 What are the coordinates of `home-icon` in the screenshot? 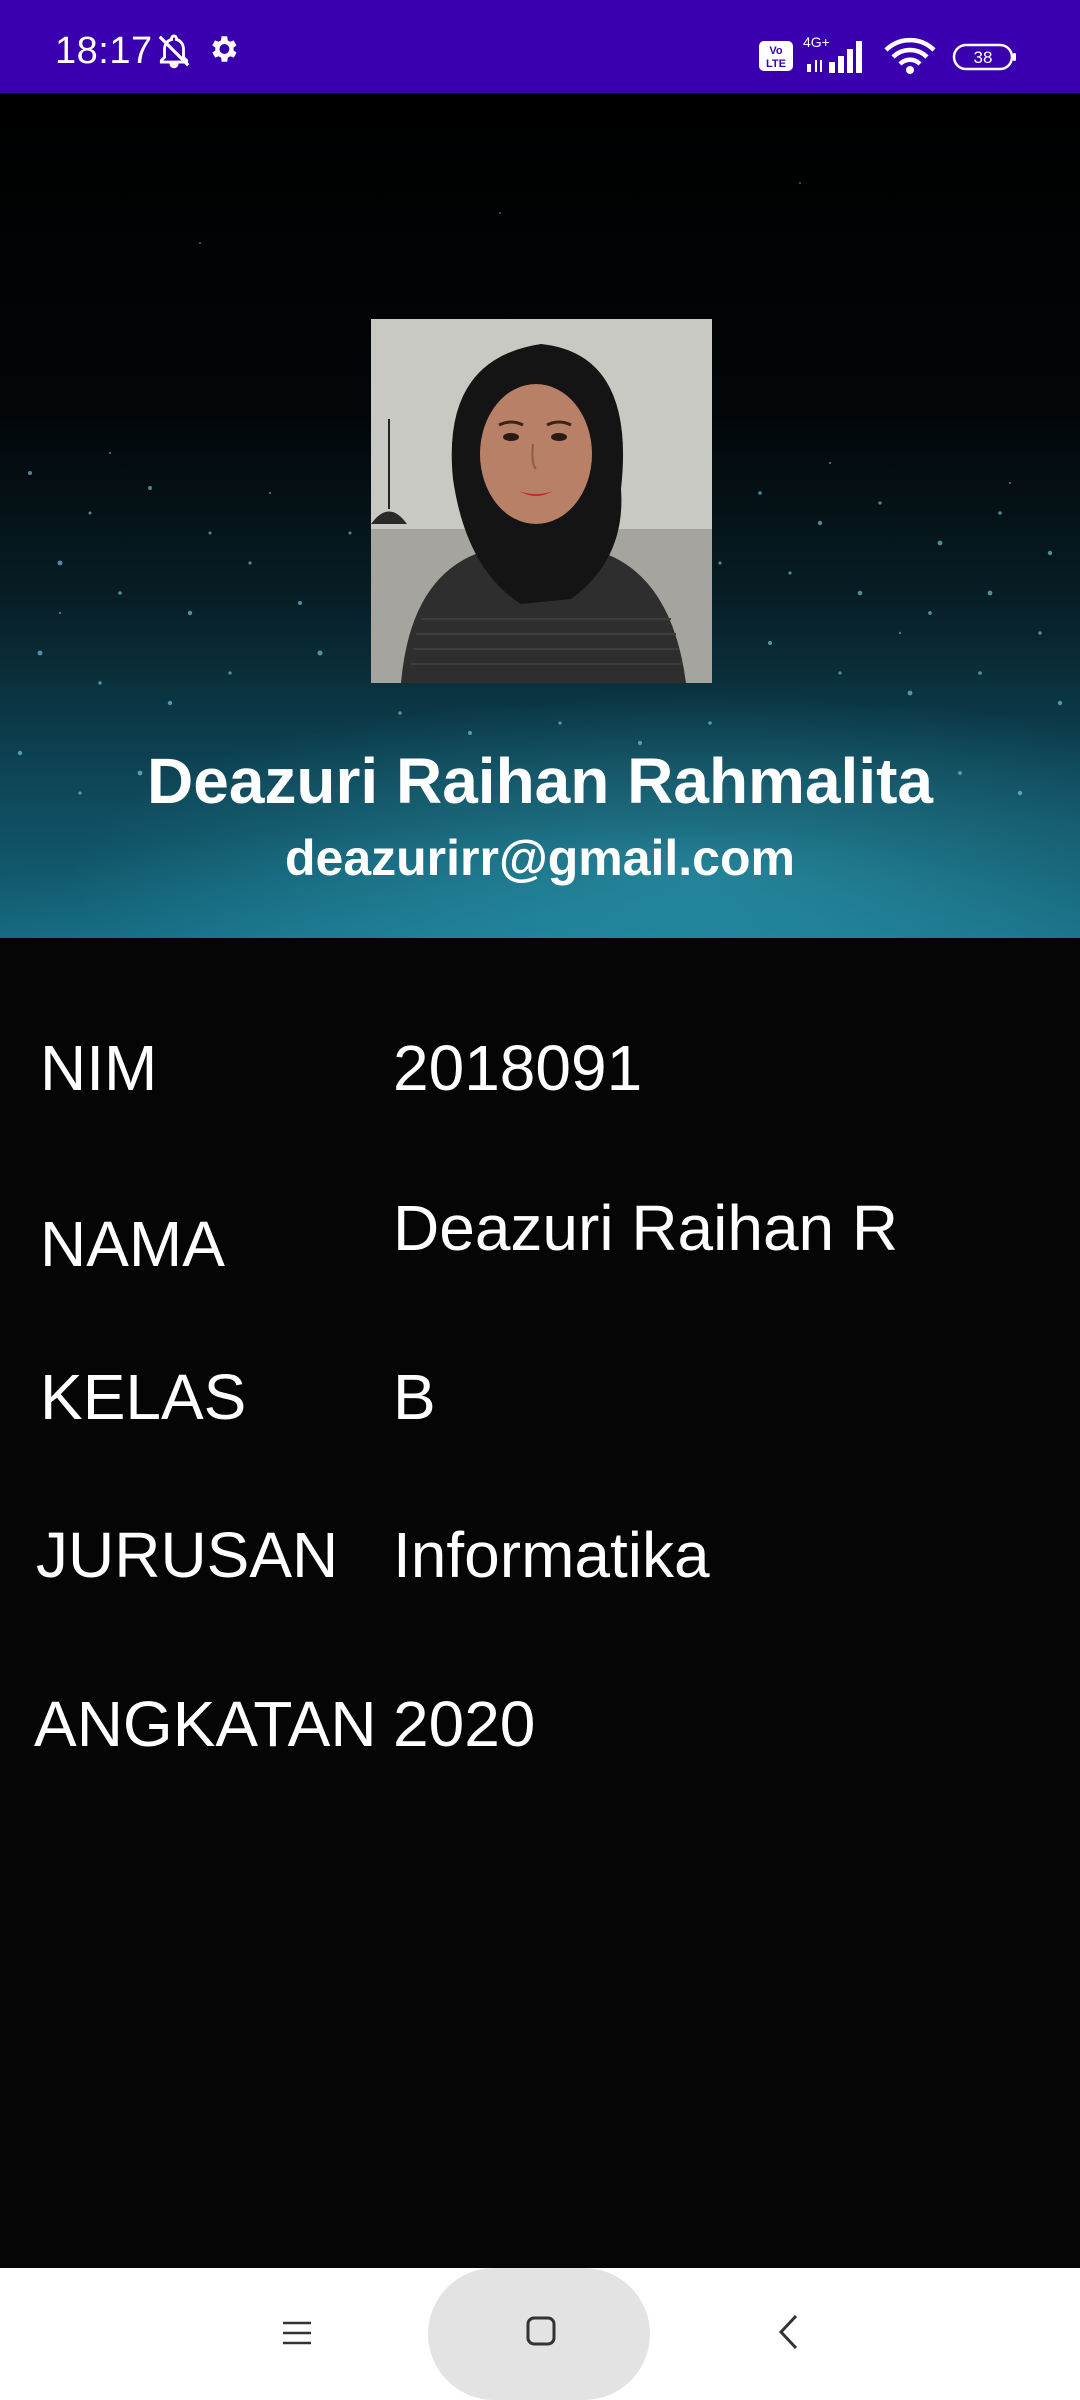 It's located at (541, 2331).